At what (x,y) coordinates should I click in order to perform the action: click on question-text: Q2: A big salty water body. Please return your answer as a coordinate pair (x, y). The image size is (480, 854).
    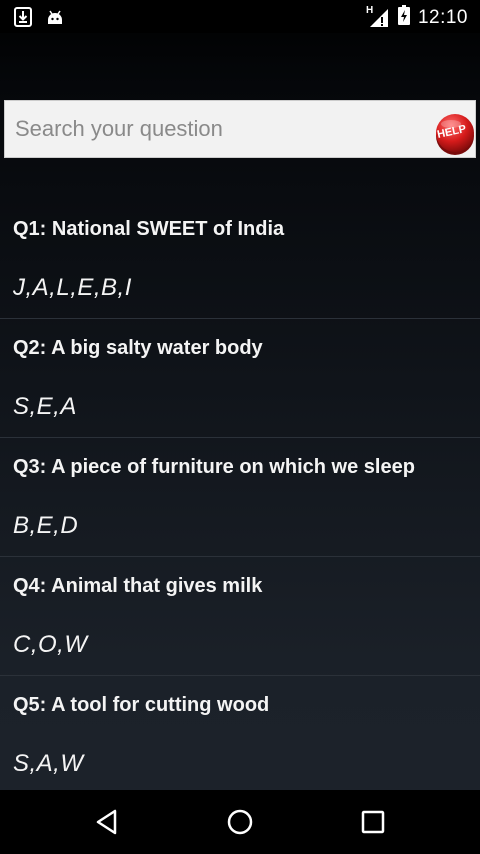
    Looking at the image, I should click on (138, 348).